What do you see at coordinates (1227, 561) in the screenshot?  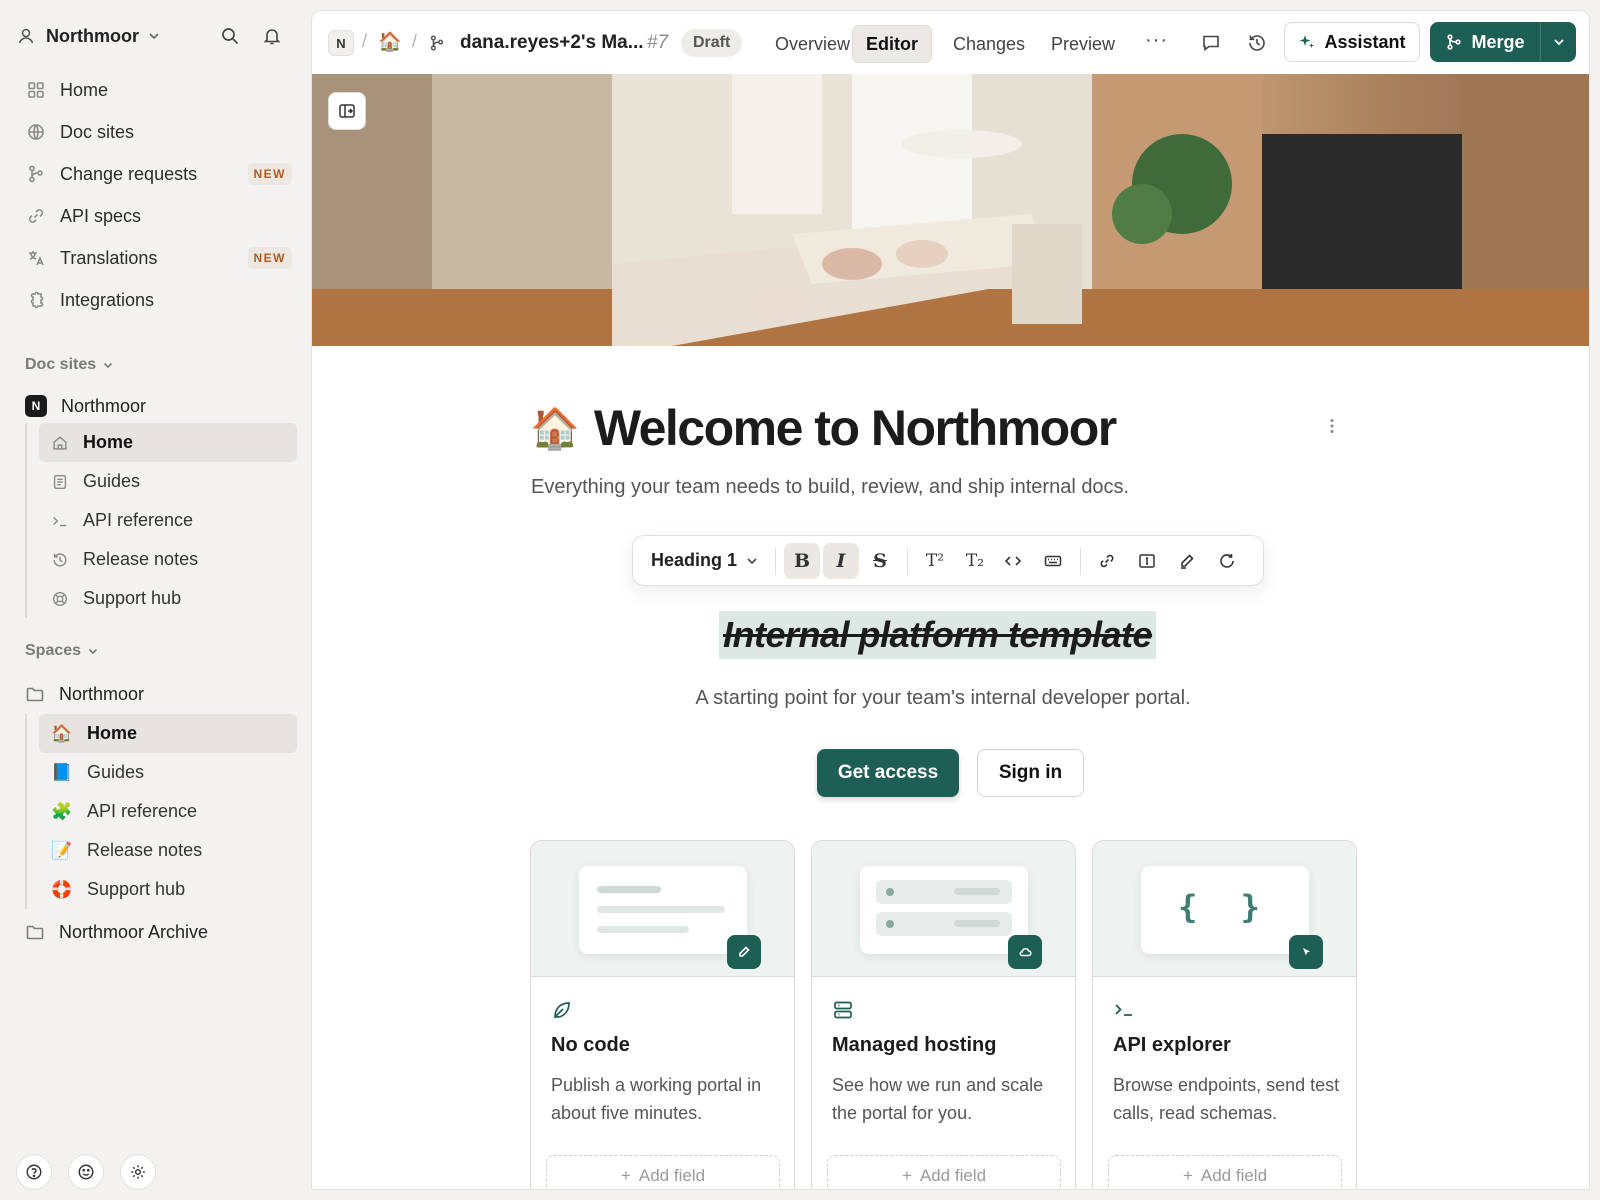 I see `reset-format-button` at bounding box center [1227, 561].